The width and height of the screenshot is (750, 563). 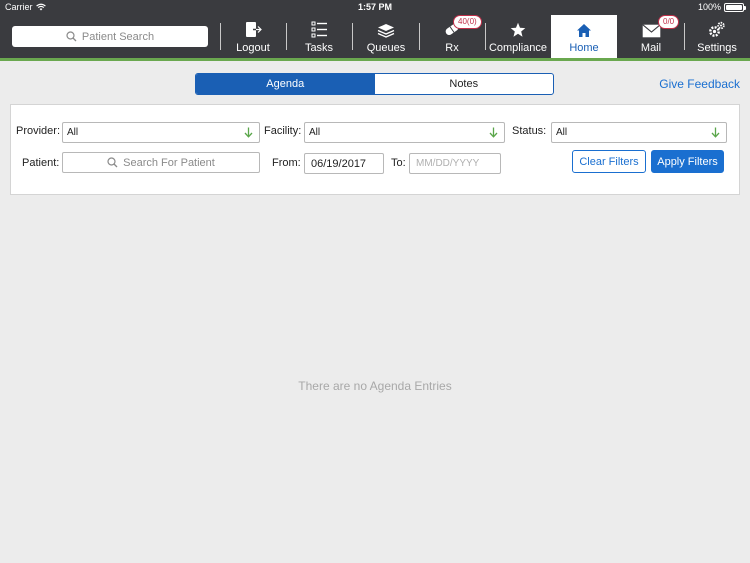 I want to click on nav-logout: Logout, so click(x=253, y=36).